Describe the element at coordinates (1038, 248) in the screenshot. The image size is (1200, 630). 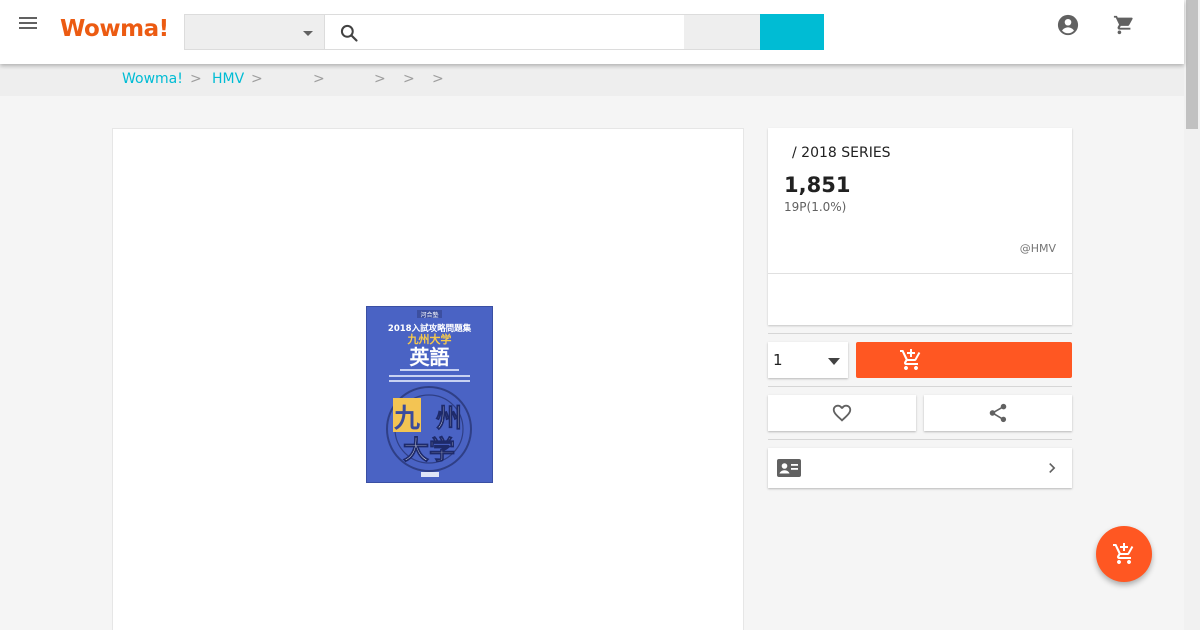
I see `seller-name: @HMV` at that location.